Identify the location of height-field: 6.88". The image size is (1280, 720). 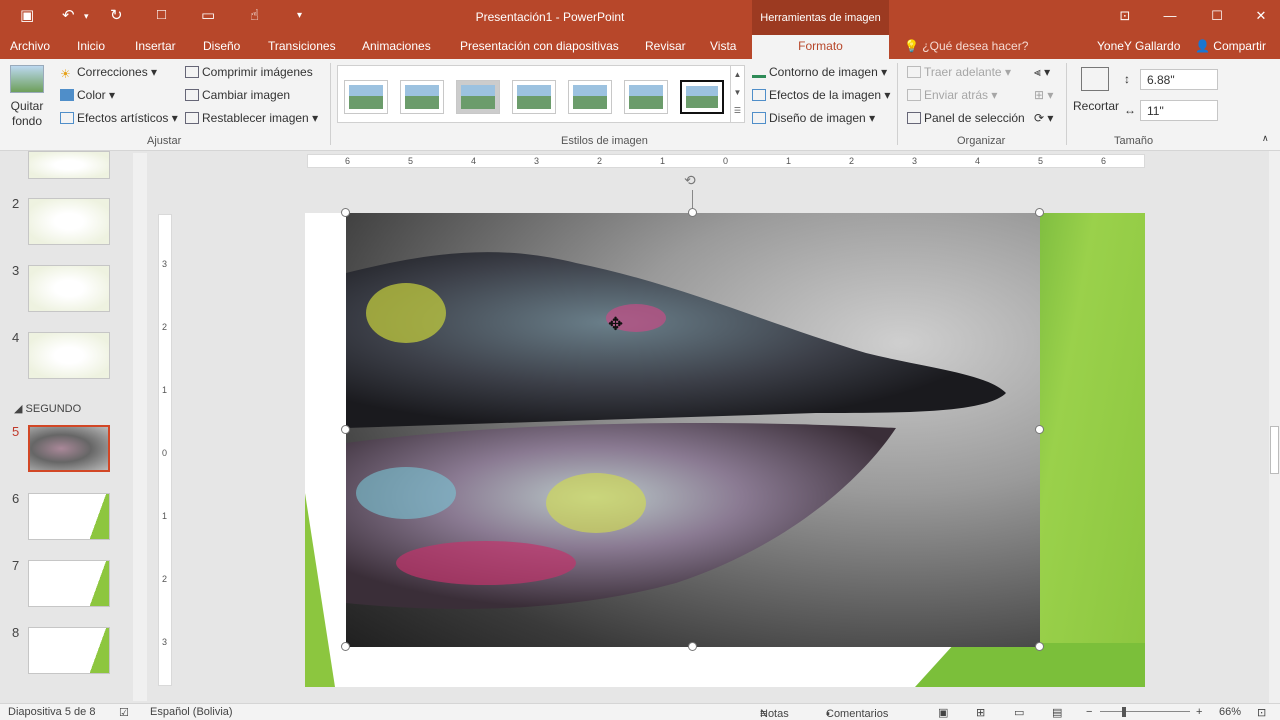
(1179, 79).